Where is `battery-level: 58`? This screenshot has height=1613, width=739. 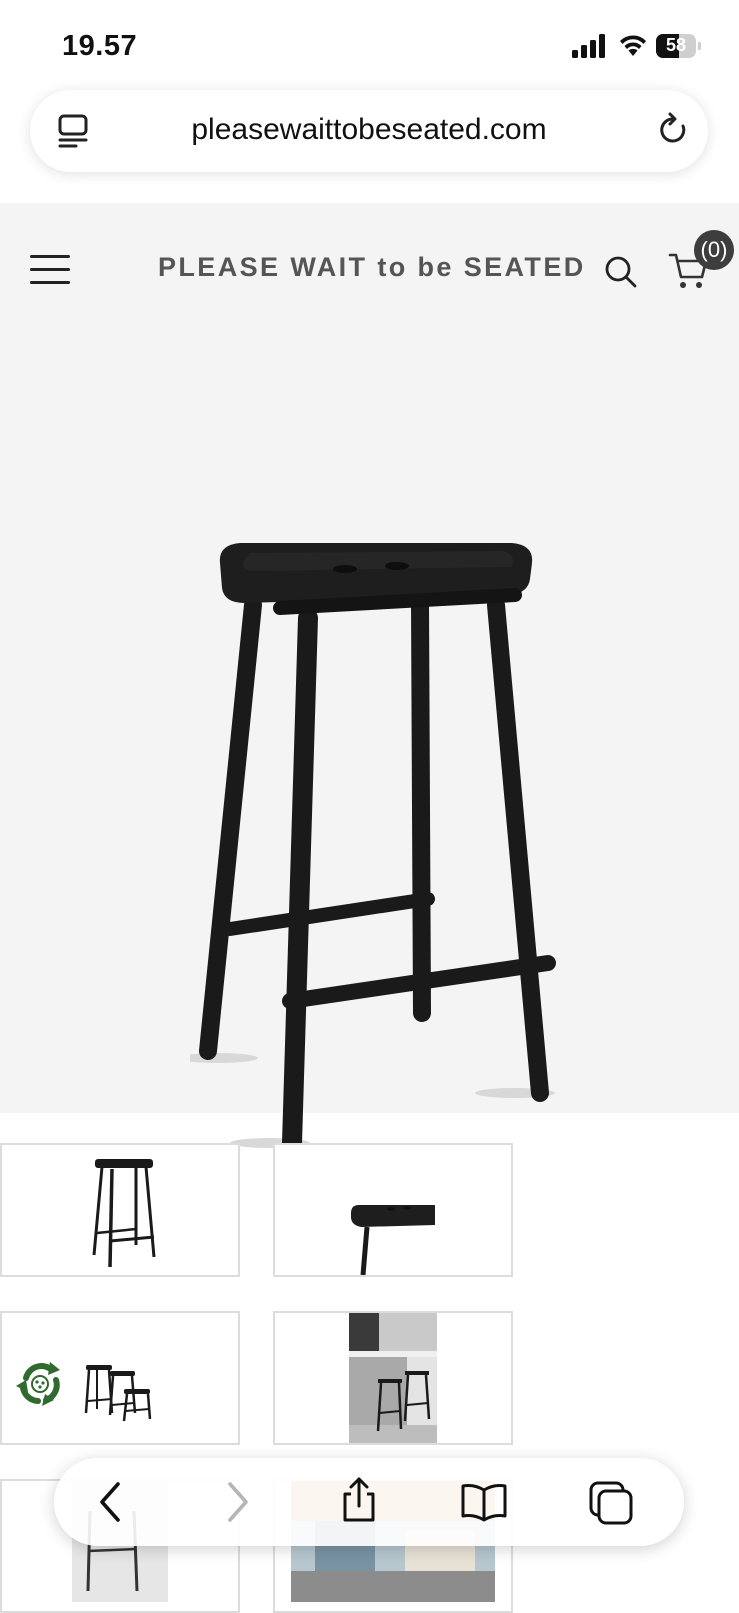 battery-level: 58 is located at coordinates (676, 45).